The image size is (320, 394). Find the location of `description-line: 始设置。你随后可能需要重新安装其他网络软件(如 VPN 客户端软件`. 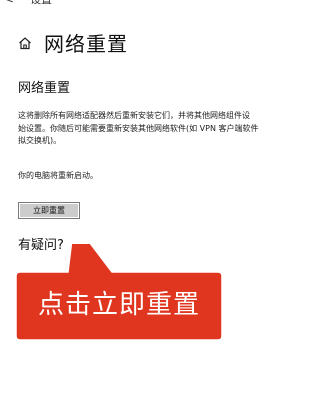

description-line: 始设置。你随后可能需要重新安装其他网络软件(如 VPN 客户端软件 is located at coordinates (138, 128).